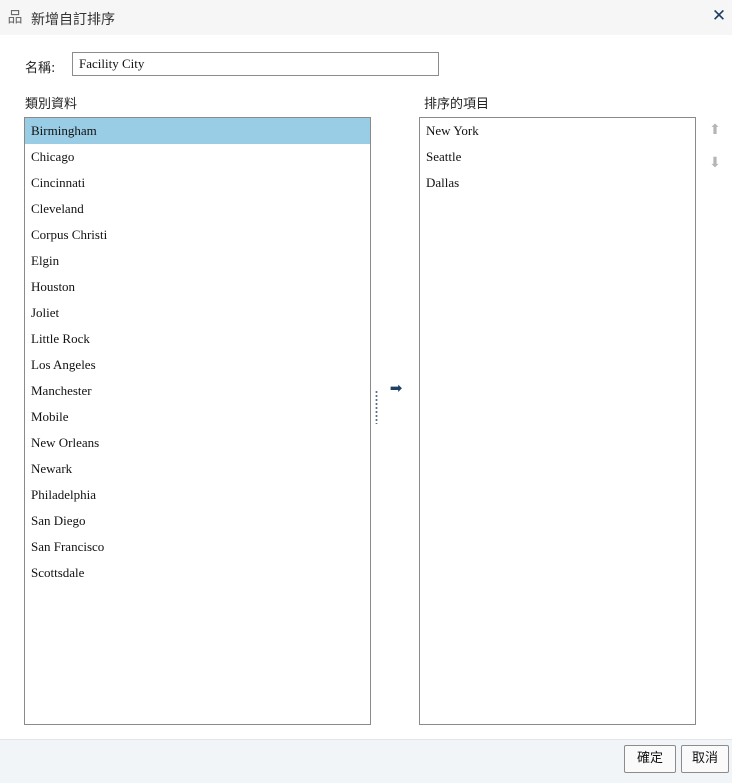 The height and width of the screenshot is (783, 732). I want to click on list-item: San Francisco, so click(197, 547).